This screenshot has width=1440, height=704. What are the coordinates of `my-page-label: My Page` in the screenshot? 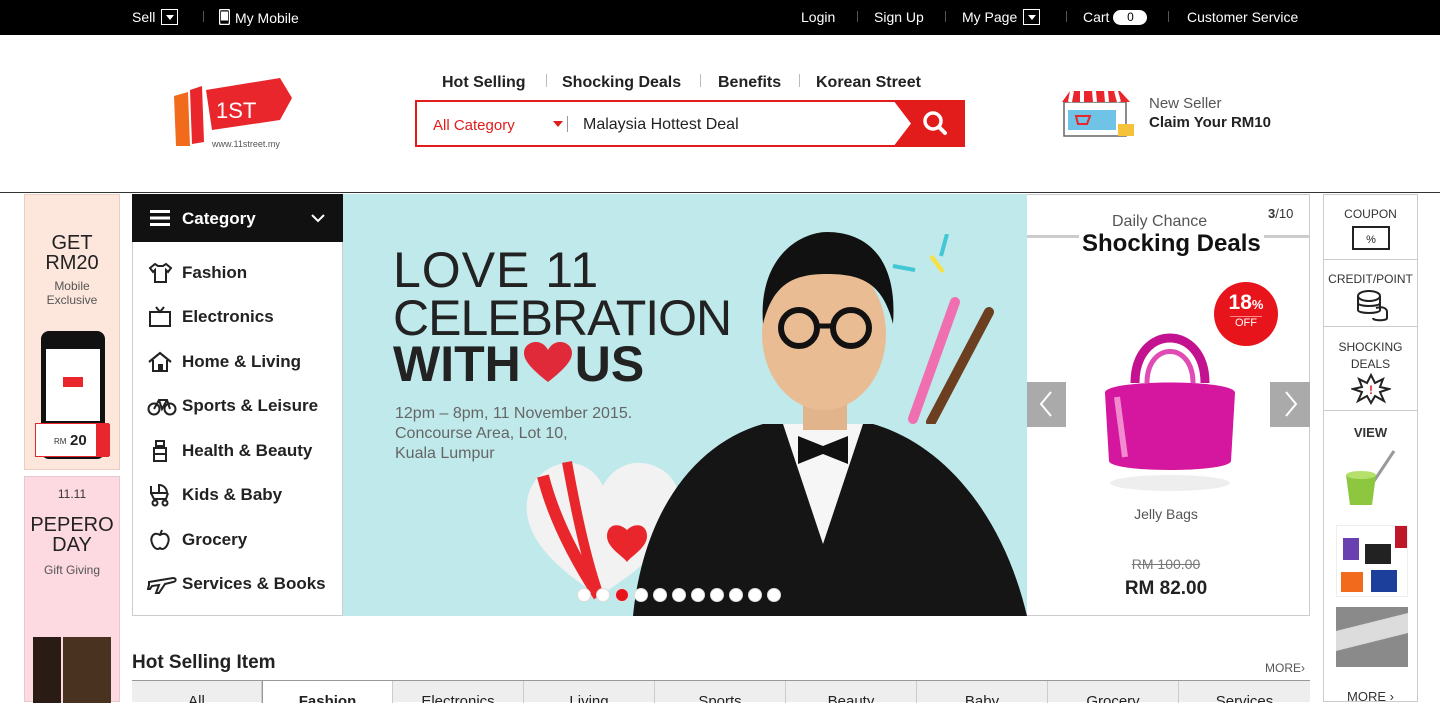 It's located at (990, 17).